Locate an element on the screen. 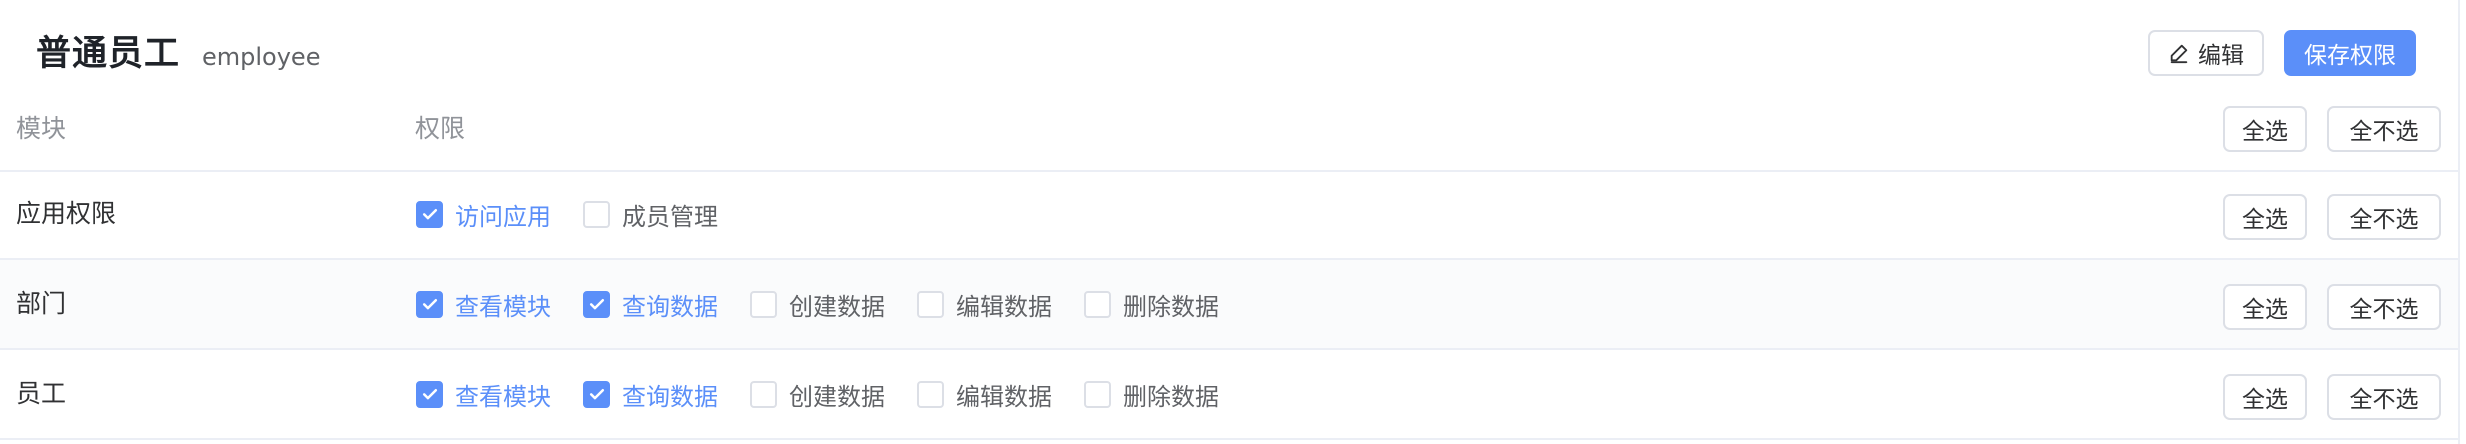 The height and width of the screenshot is (444, 2466). select-all-button: 全选 is located at coordinates (2265, 129).